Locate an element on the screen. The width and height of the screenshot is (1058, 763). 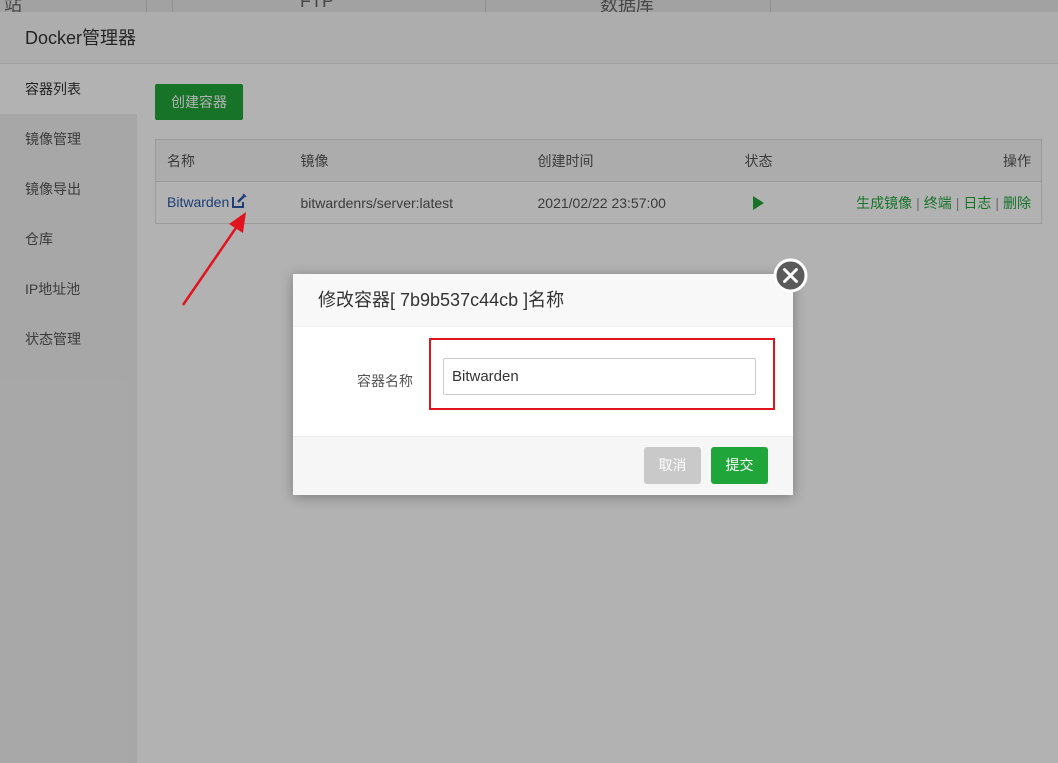
dialog-title: 修改容器[ 7b9b537c44cb ]名称 is located at coordinates (543, 300).